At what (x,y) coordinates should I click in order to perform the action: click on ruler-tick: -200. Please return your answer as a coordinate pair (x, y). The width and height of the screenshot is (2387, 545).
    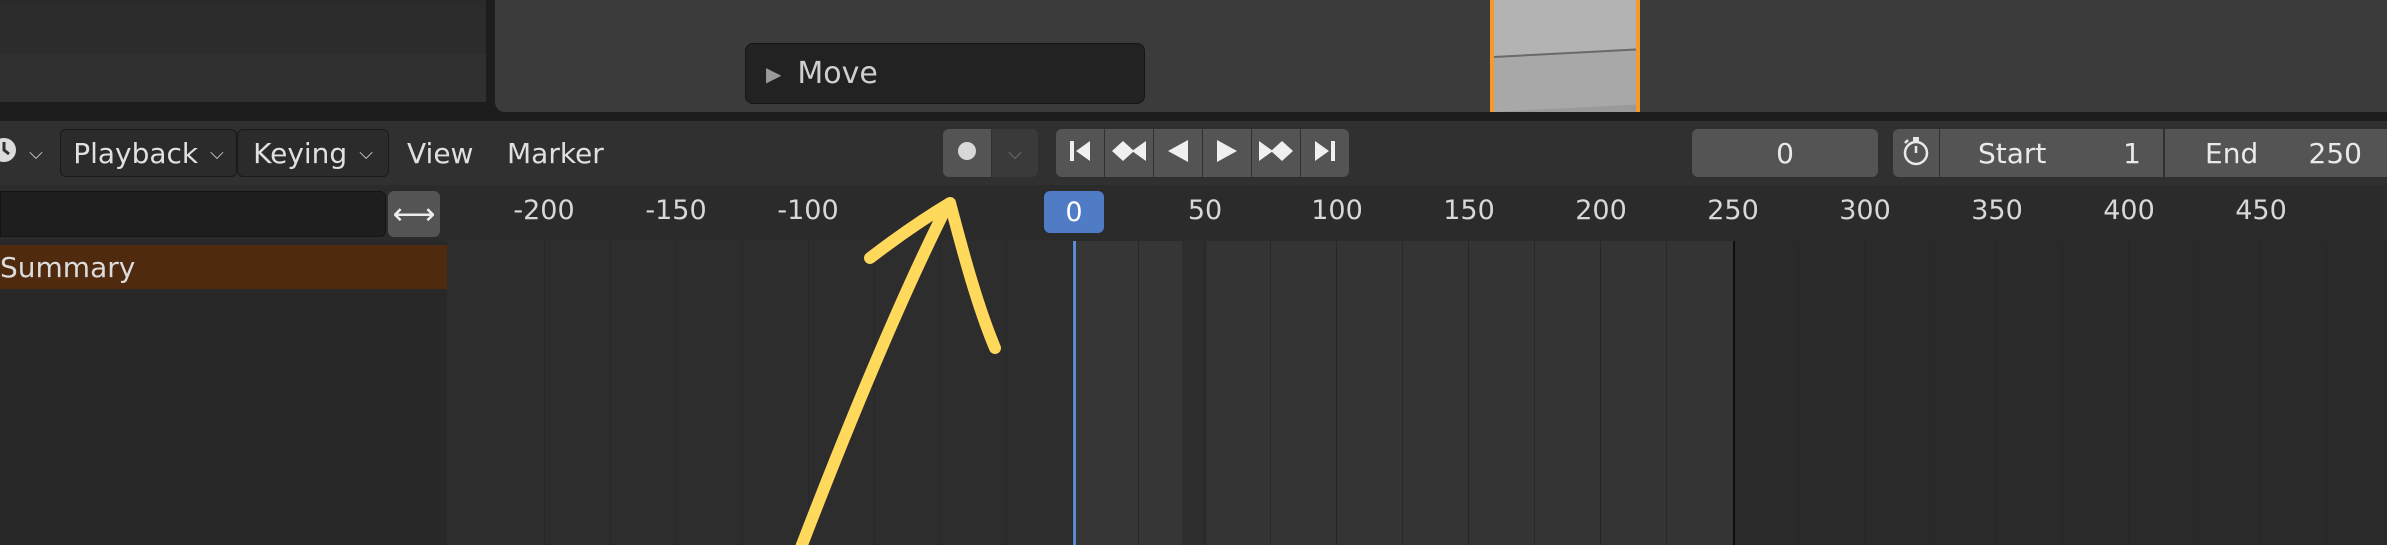
    Looking at the image, I should click on (544, 210).